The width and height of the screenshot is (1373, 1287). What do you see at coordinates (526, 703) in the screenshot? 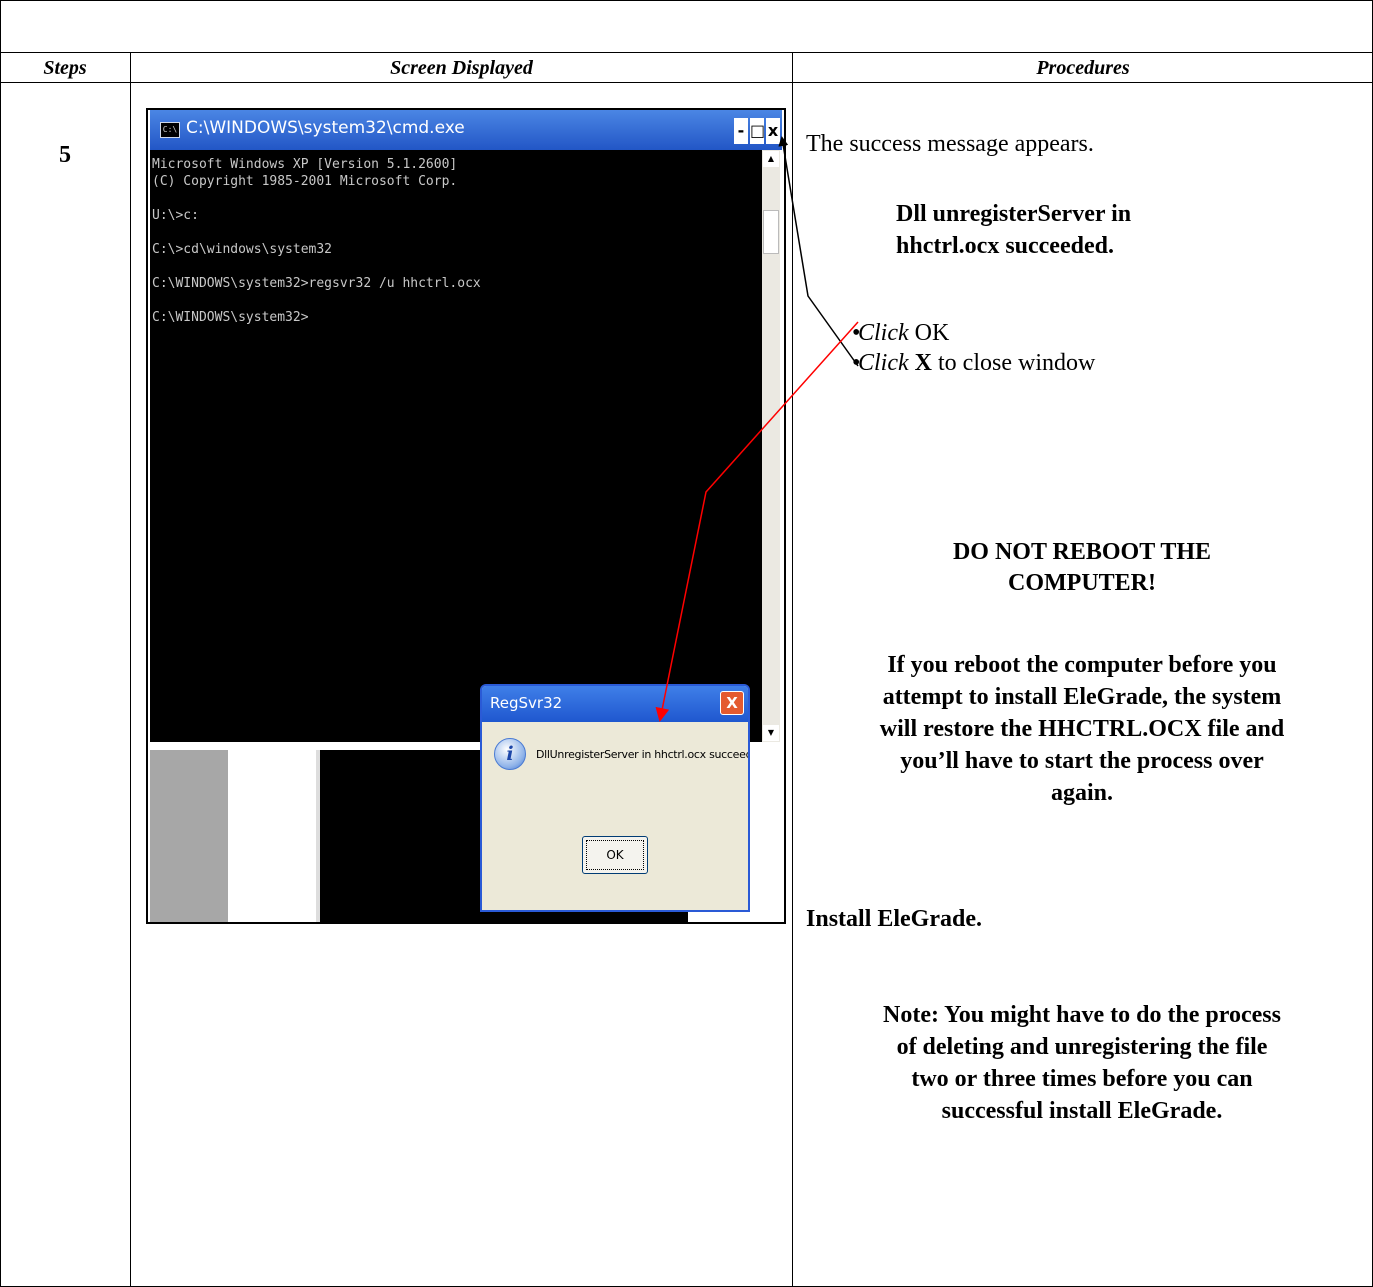
I see `dialog-title: RegSvr32` at bounding box center [526, 703].